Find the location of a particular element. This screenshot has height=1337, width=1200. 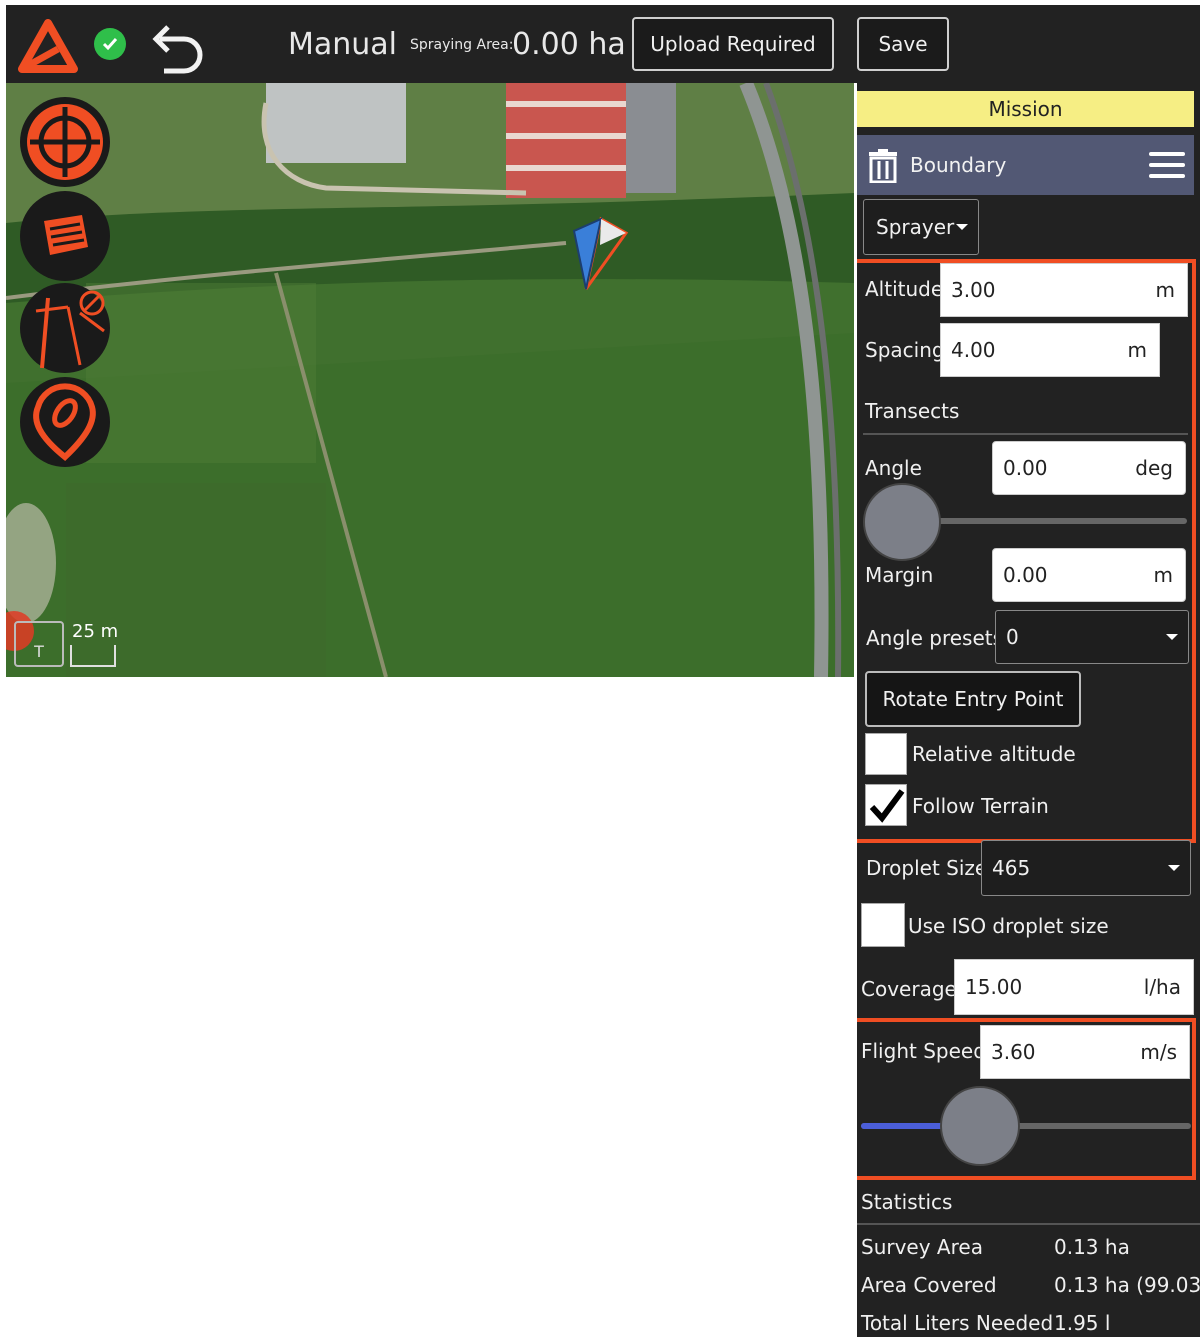

spraying-area-value: 0.00 ha is located at coordinates (569, 44).